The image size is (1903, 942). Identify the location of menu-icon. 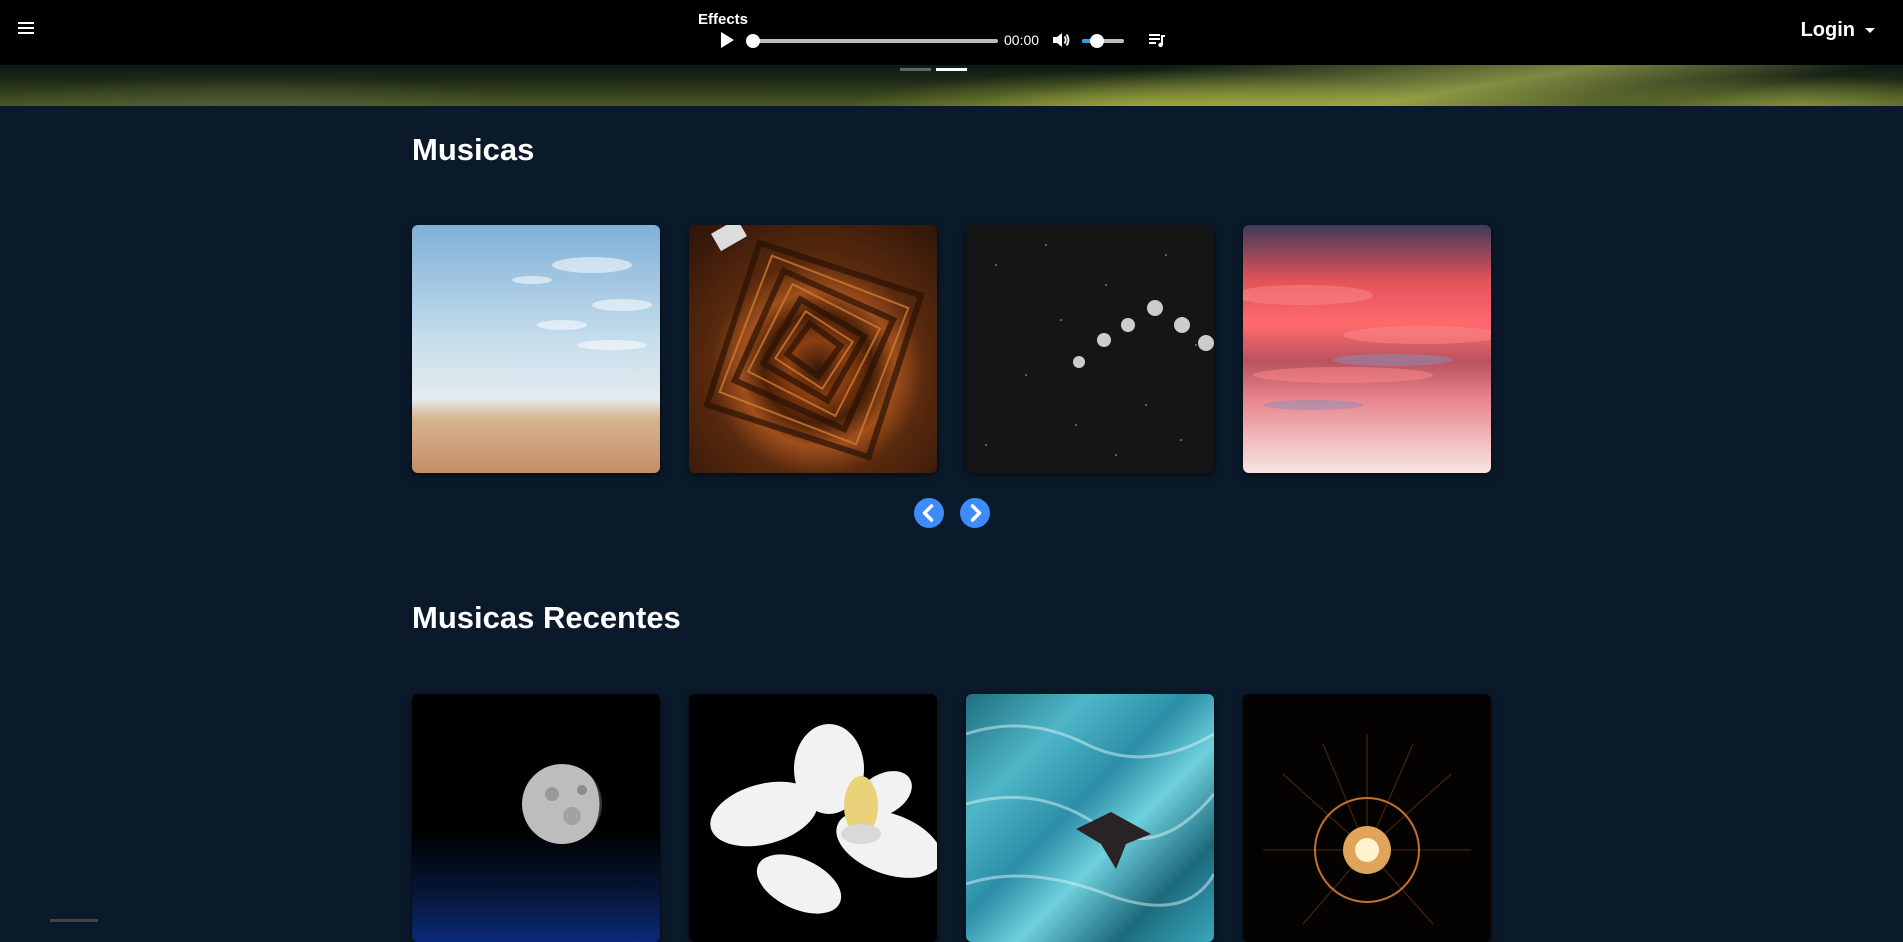
(26, 29).